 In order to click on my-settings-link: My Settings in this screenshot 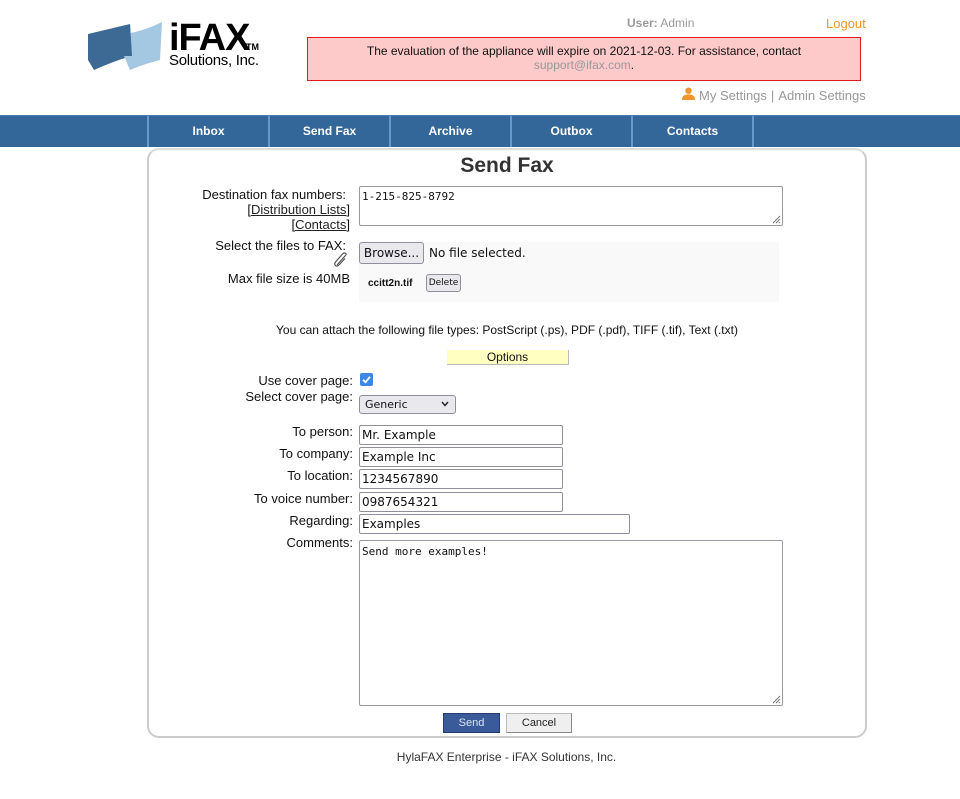, I will do `click(733, 95)`.